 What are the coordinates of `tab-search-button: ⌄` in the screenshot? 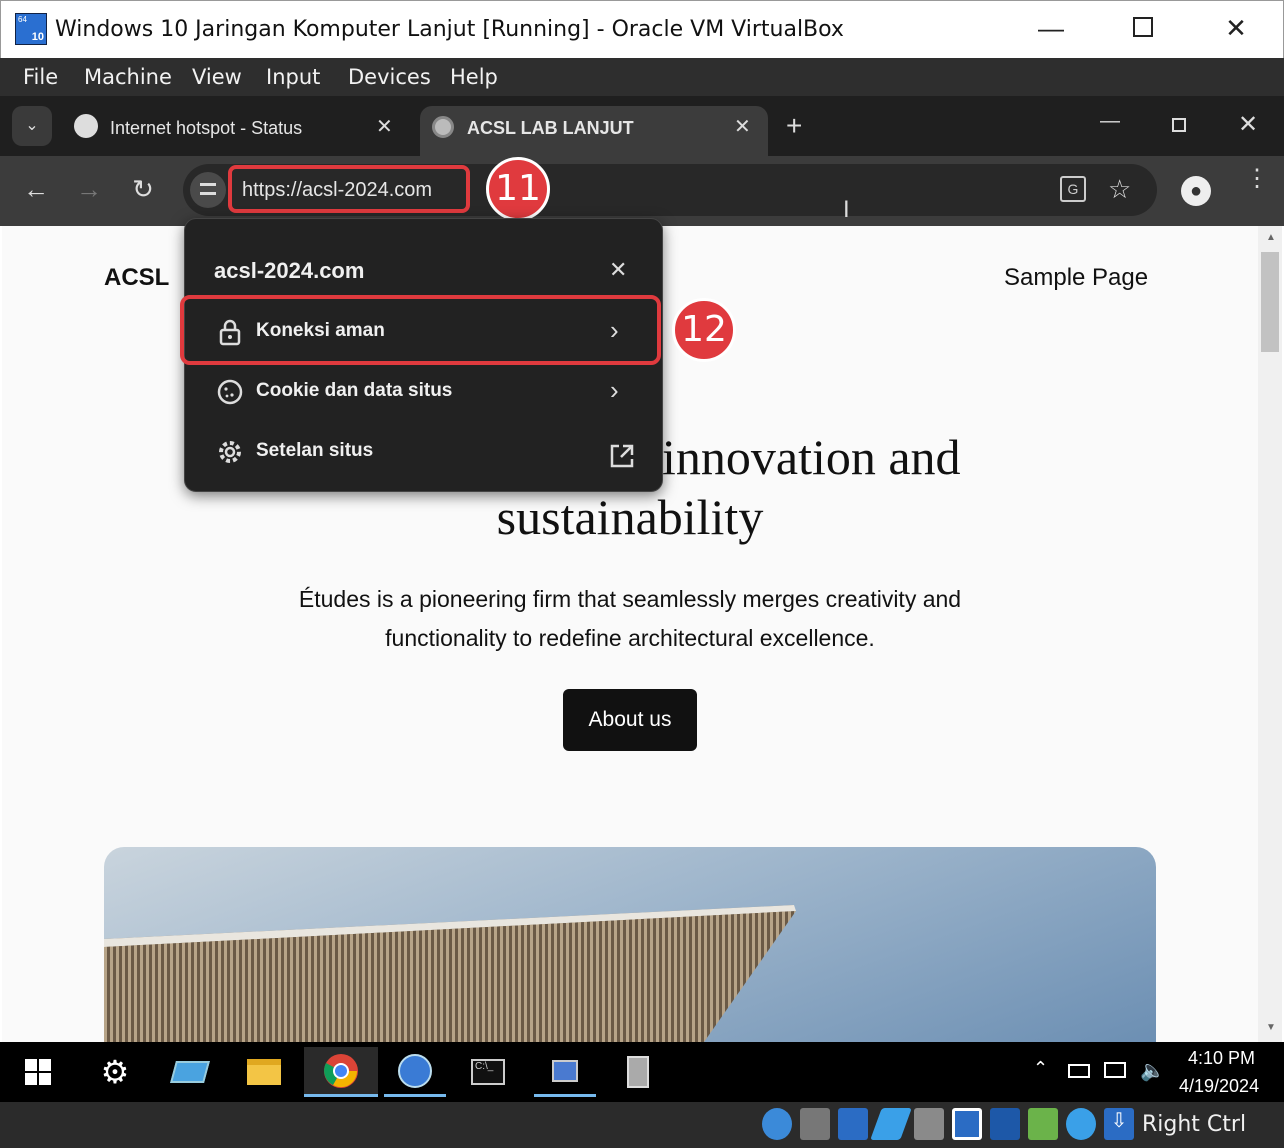 It's located at (32, 126).